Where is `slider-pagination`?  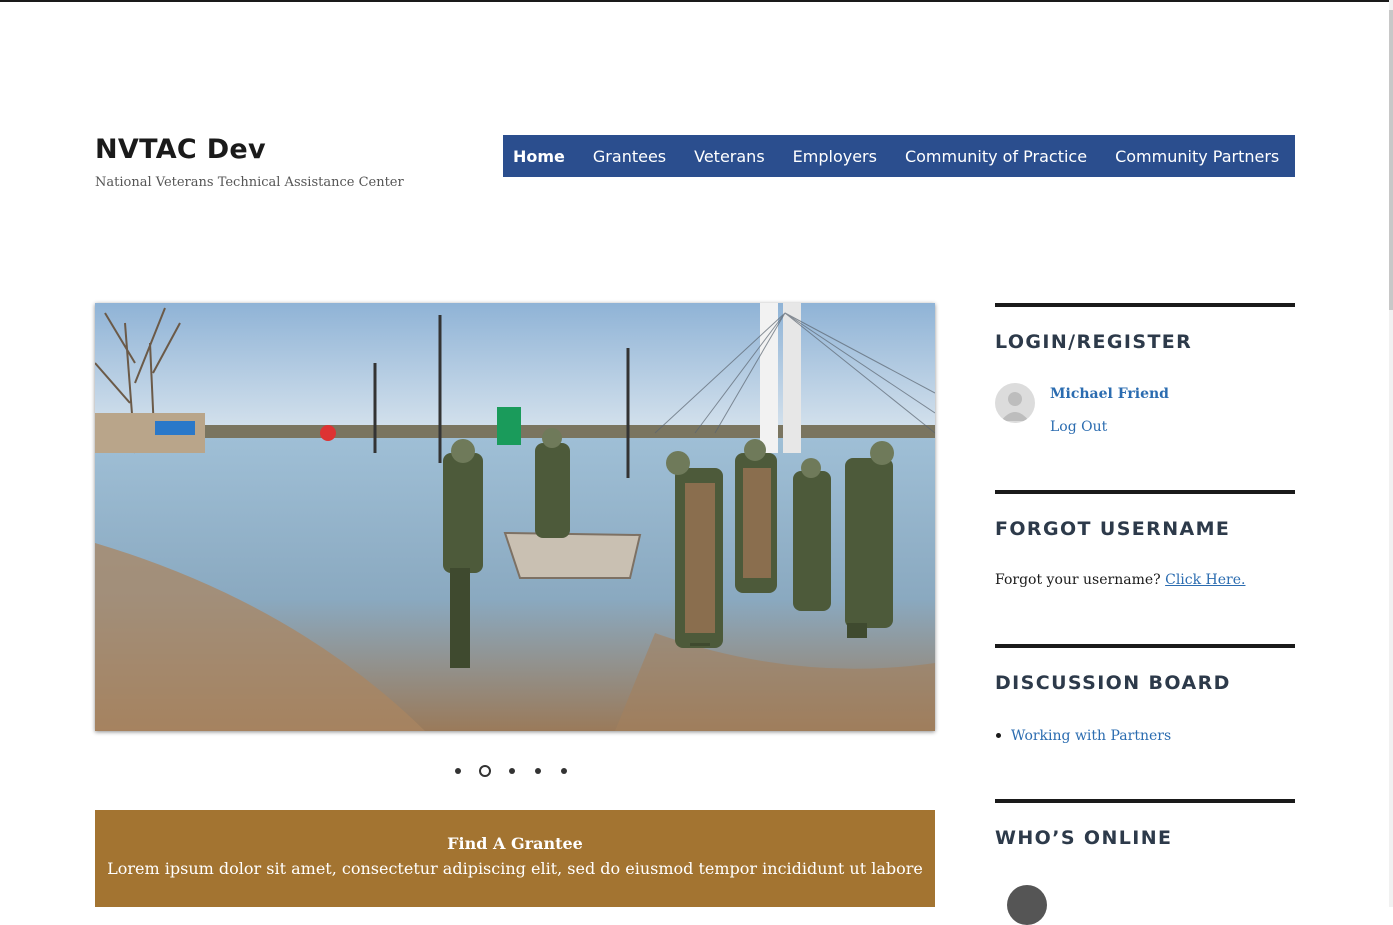
slider-pagination is located at coordinates (511, 771).